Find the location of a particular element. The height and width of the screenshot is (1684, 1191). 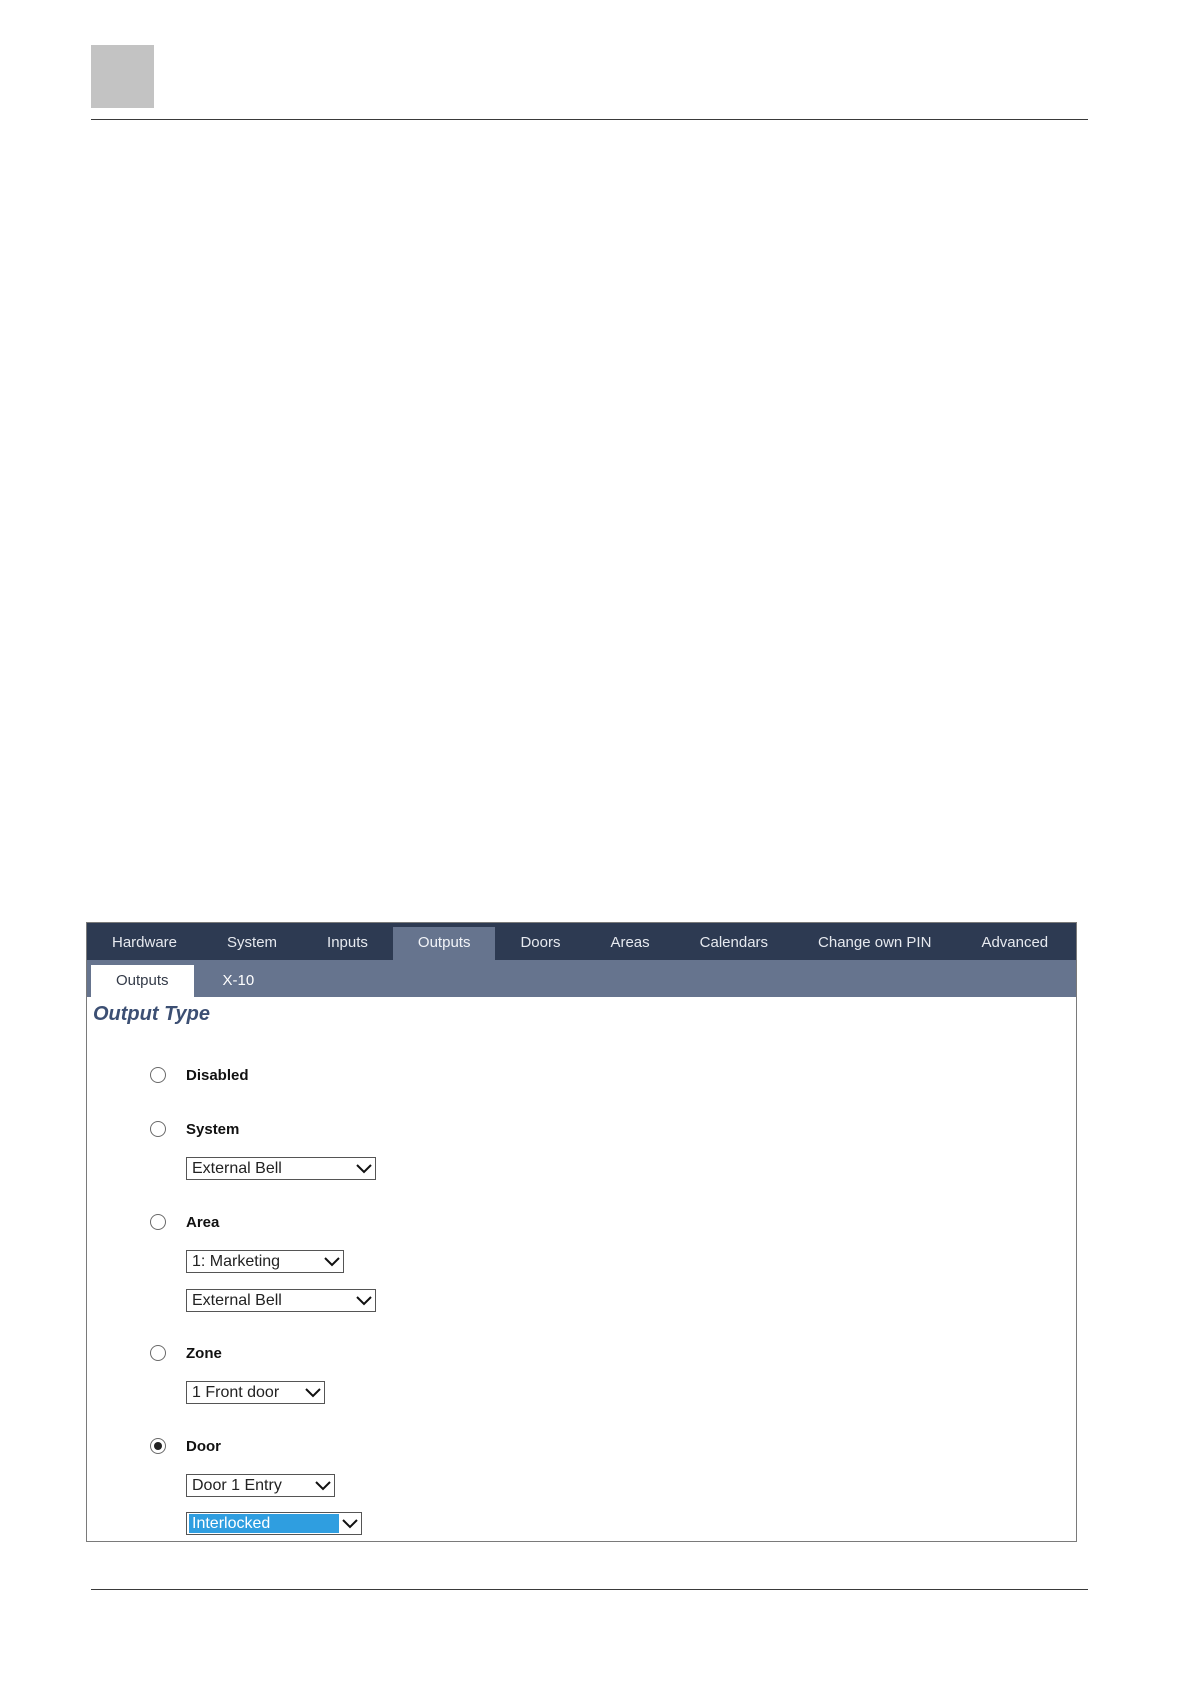

label-zone: Zone is located at coordinates (204, 1353).